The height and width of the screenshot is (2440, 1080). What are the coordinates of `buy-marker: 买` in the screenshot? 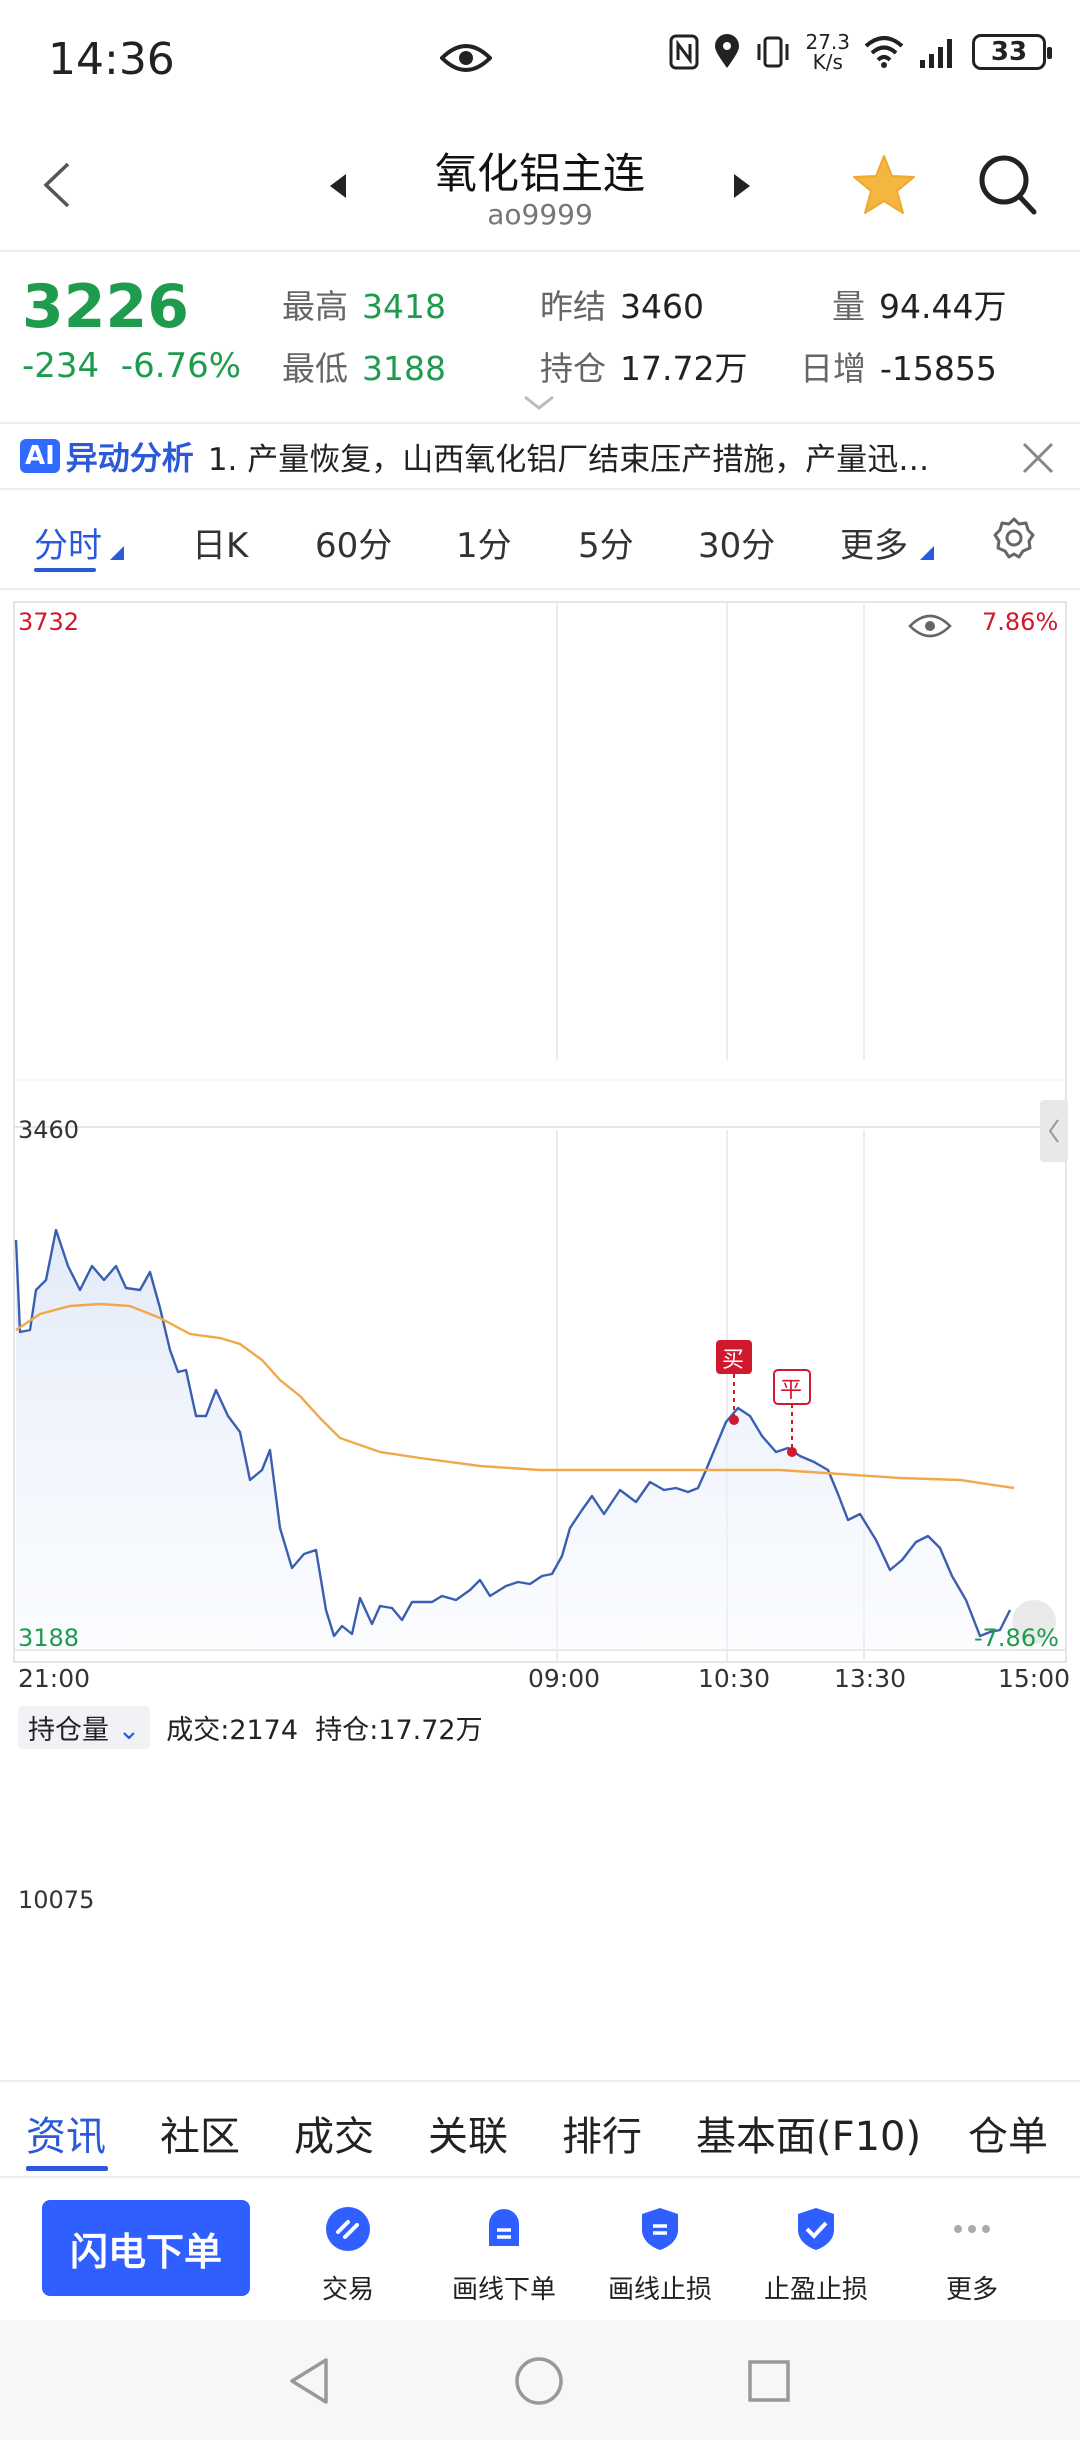 It's located at (733, 1358).